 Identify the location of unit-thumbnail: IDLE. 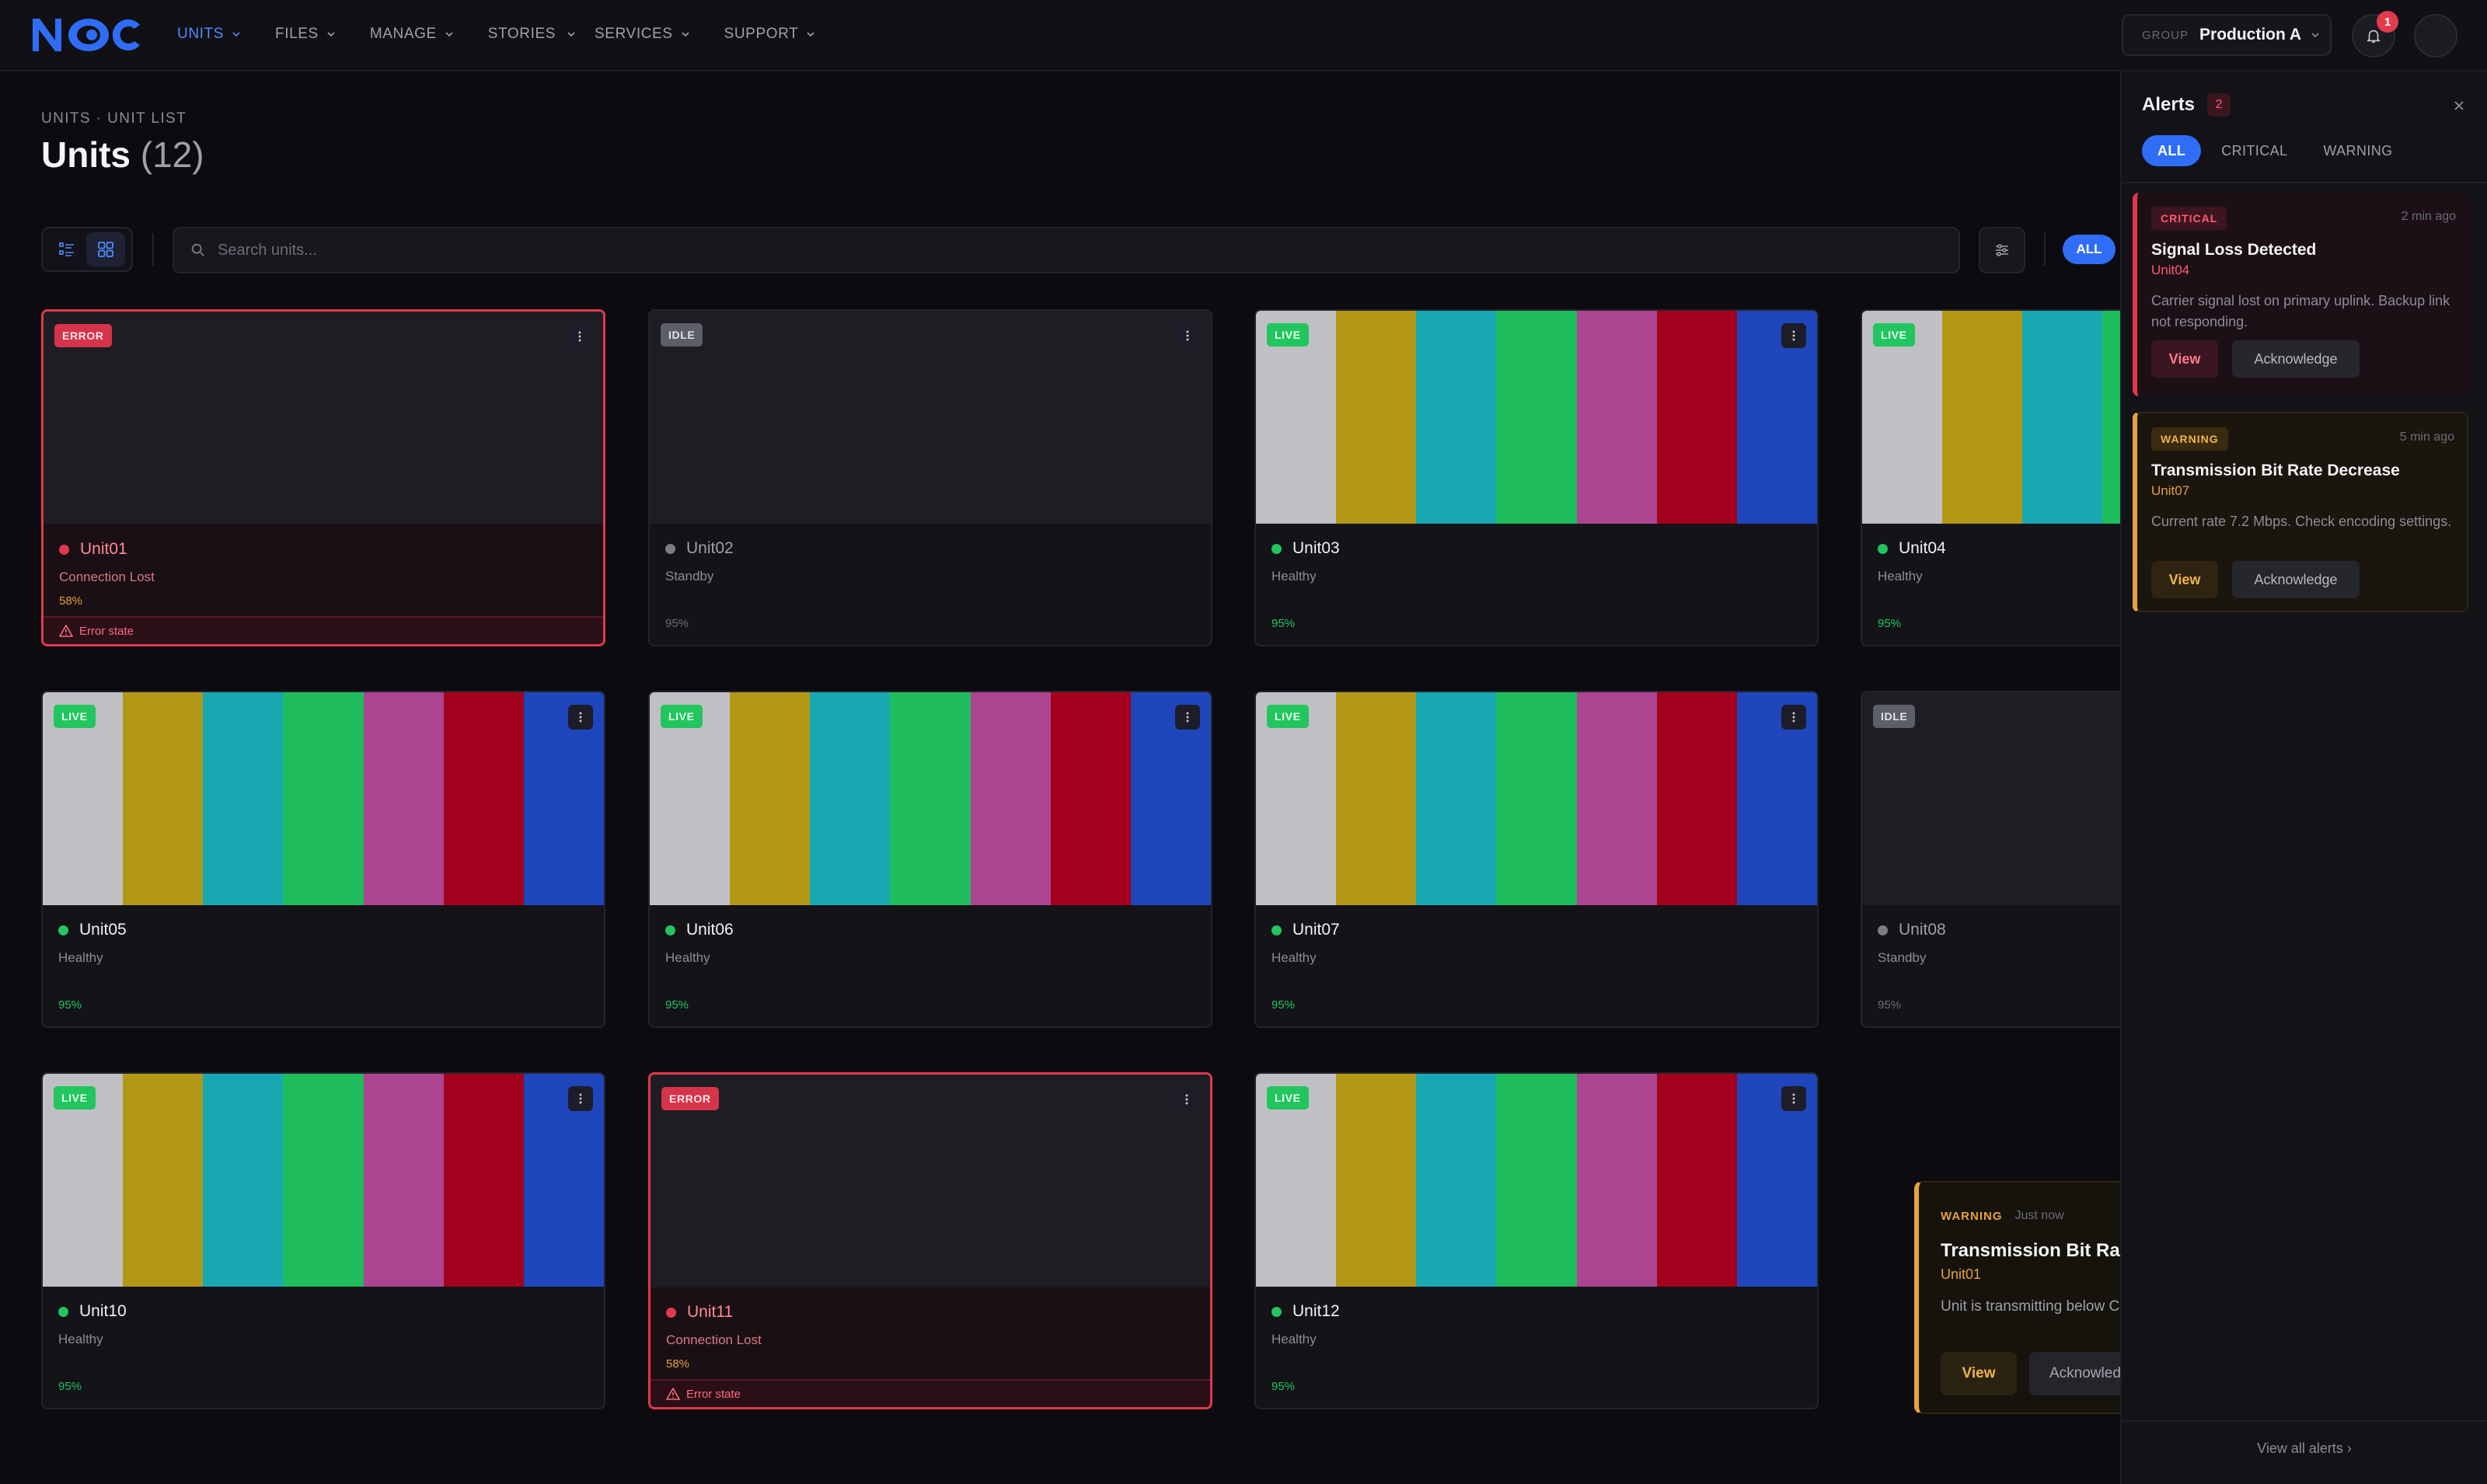
(1991, 798).